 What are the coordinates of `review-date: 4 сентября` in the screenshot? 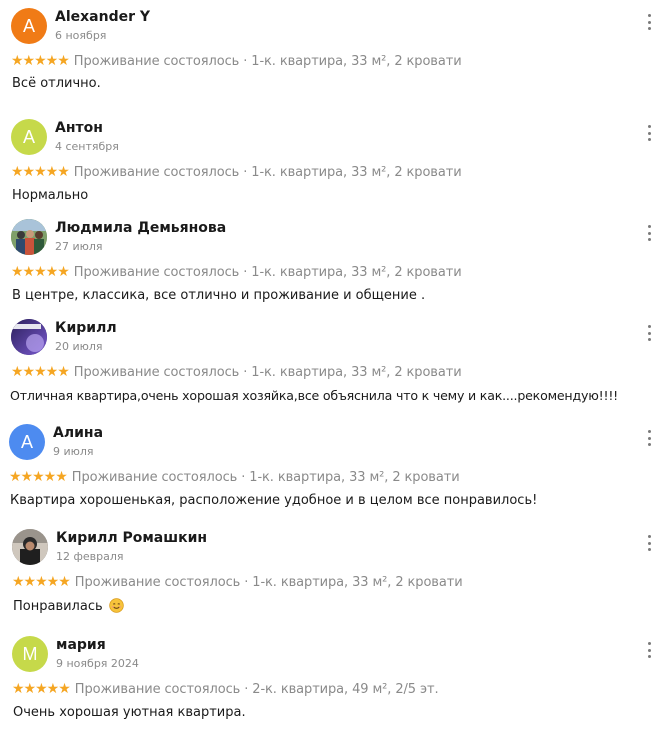 It's located at (87, 146).